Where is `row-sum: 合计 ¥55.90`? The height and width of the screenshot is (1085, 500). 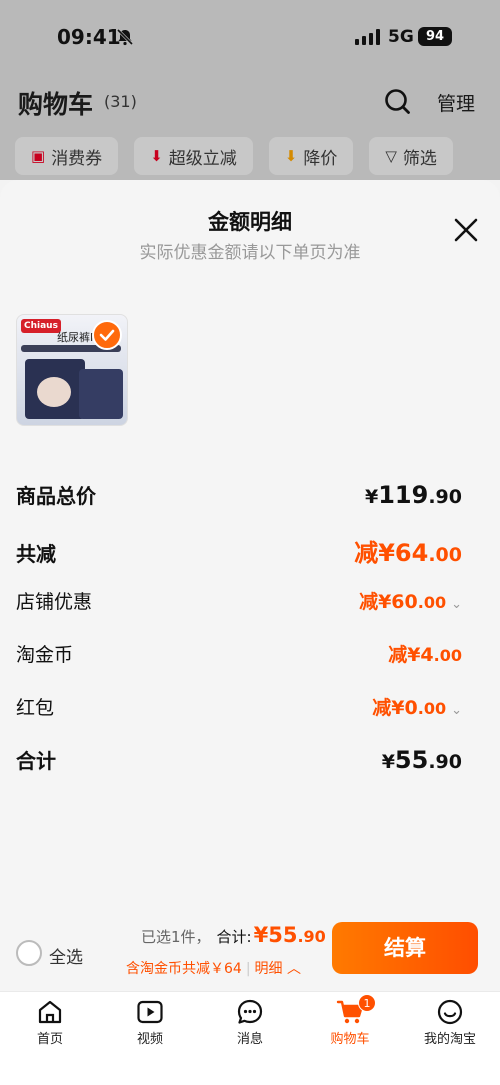
row-sum: 合计 ¥55.90 is located at coordinates (239, 759).